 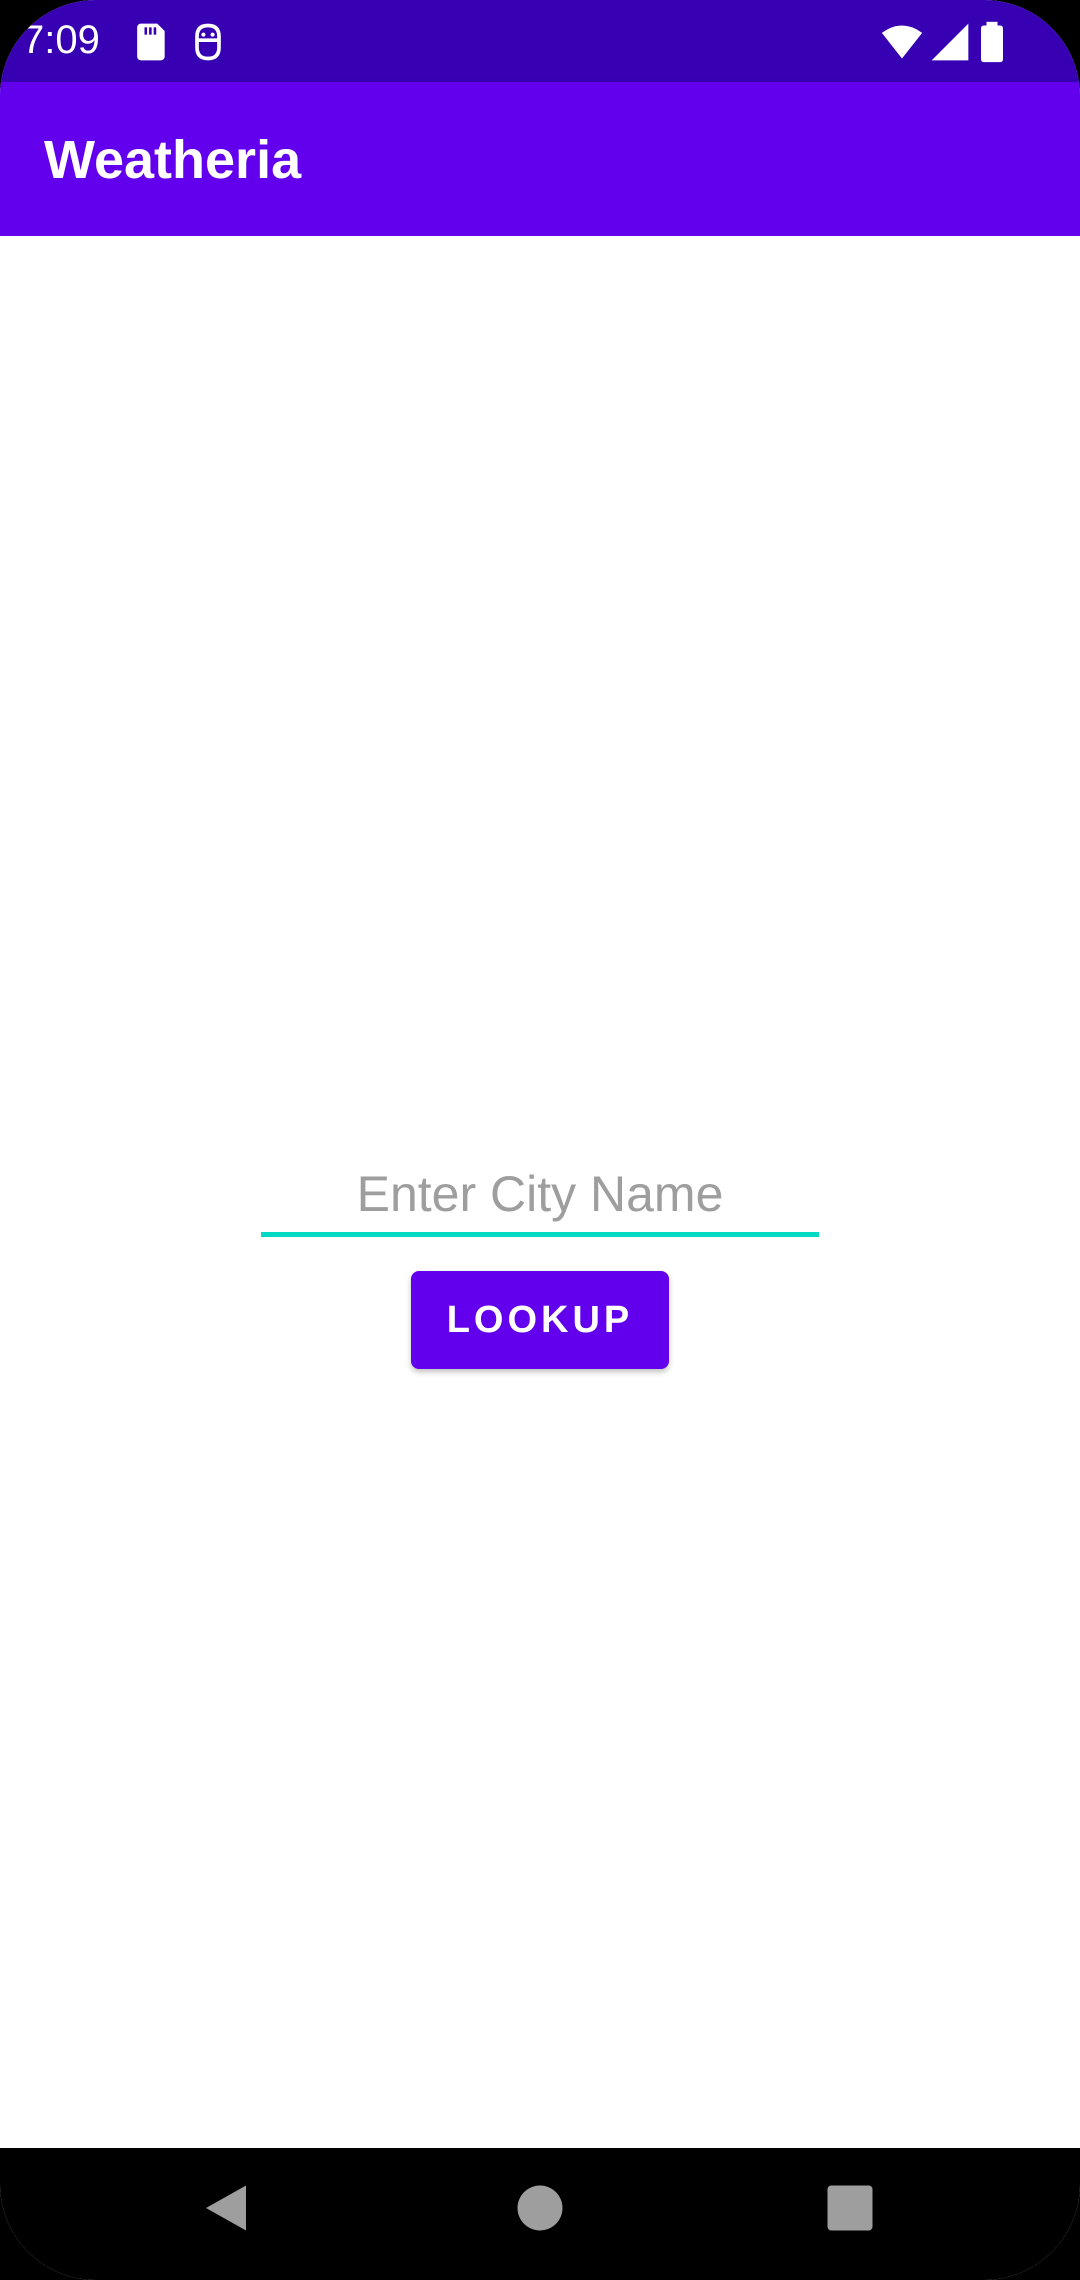 What do you see at coordinates (61, 40) in the screenshot?
I see `status-time: 7:09` at bounding box center [61, 40].